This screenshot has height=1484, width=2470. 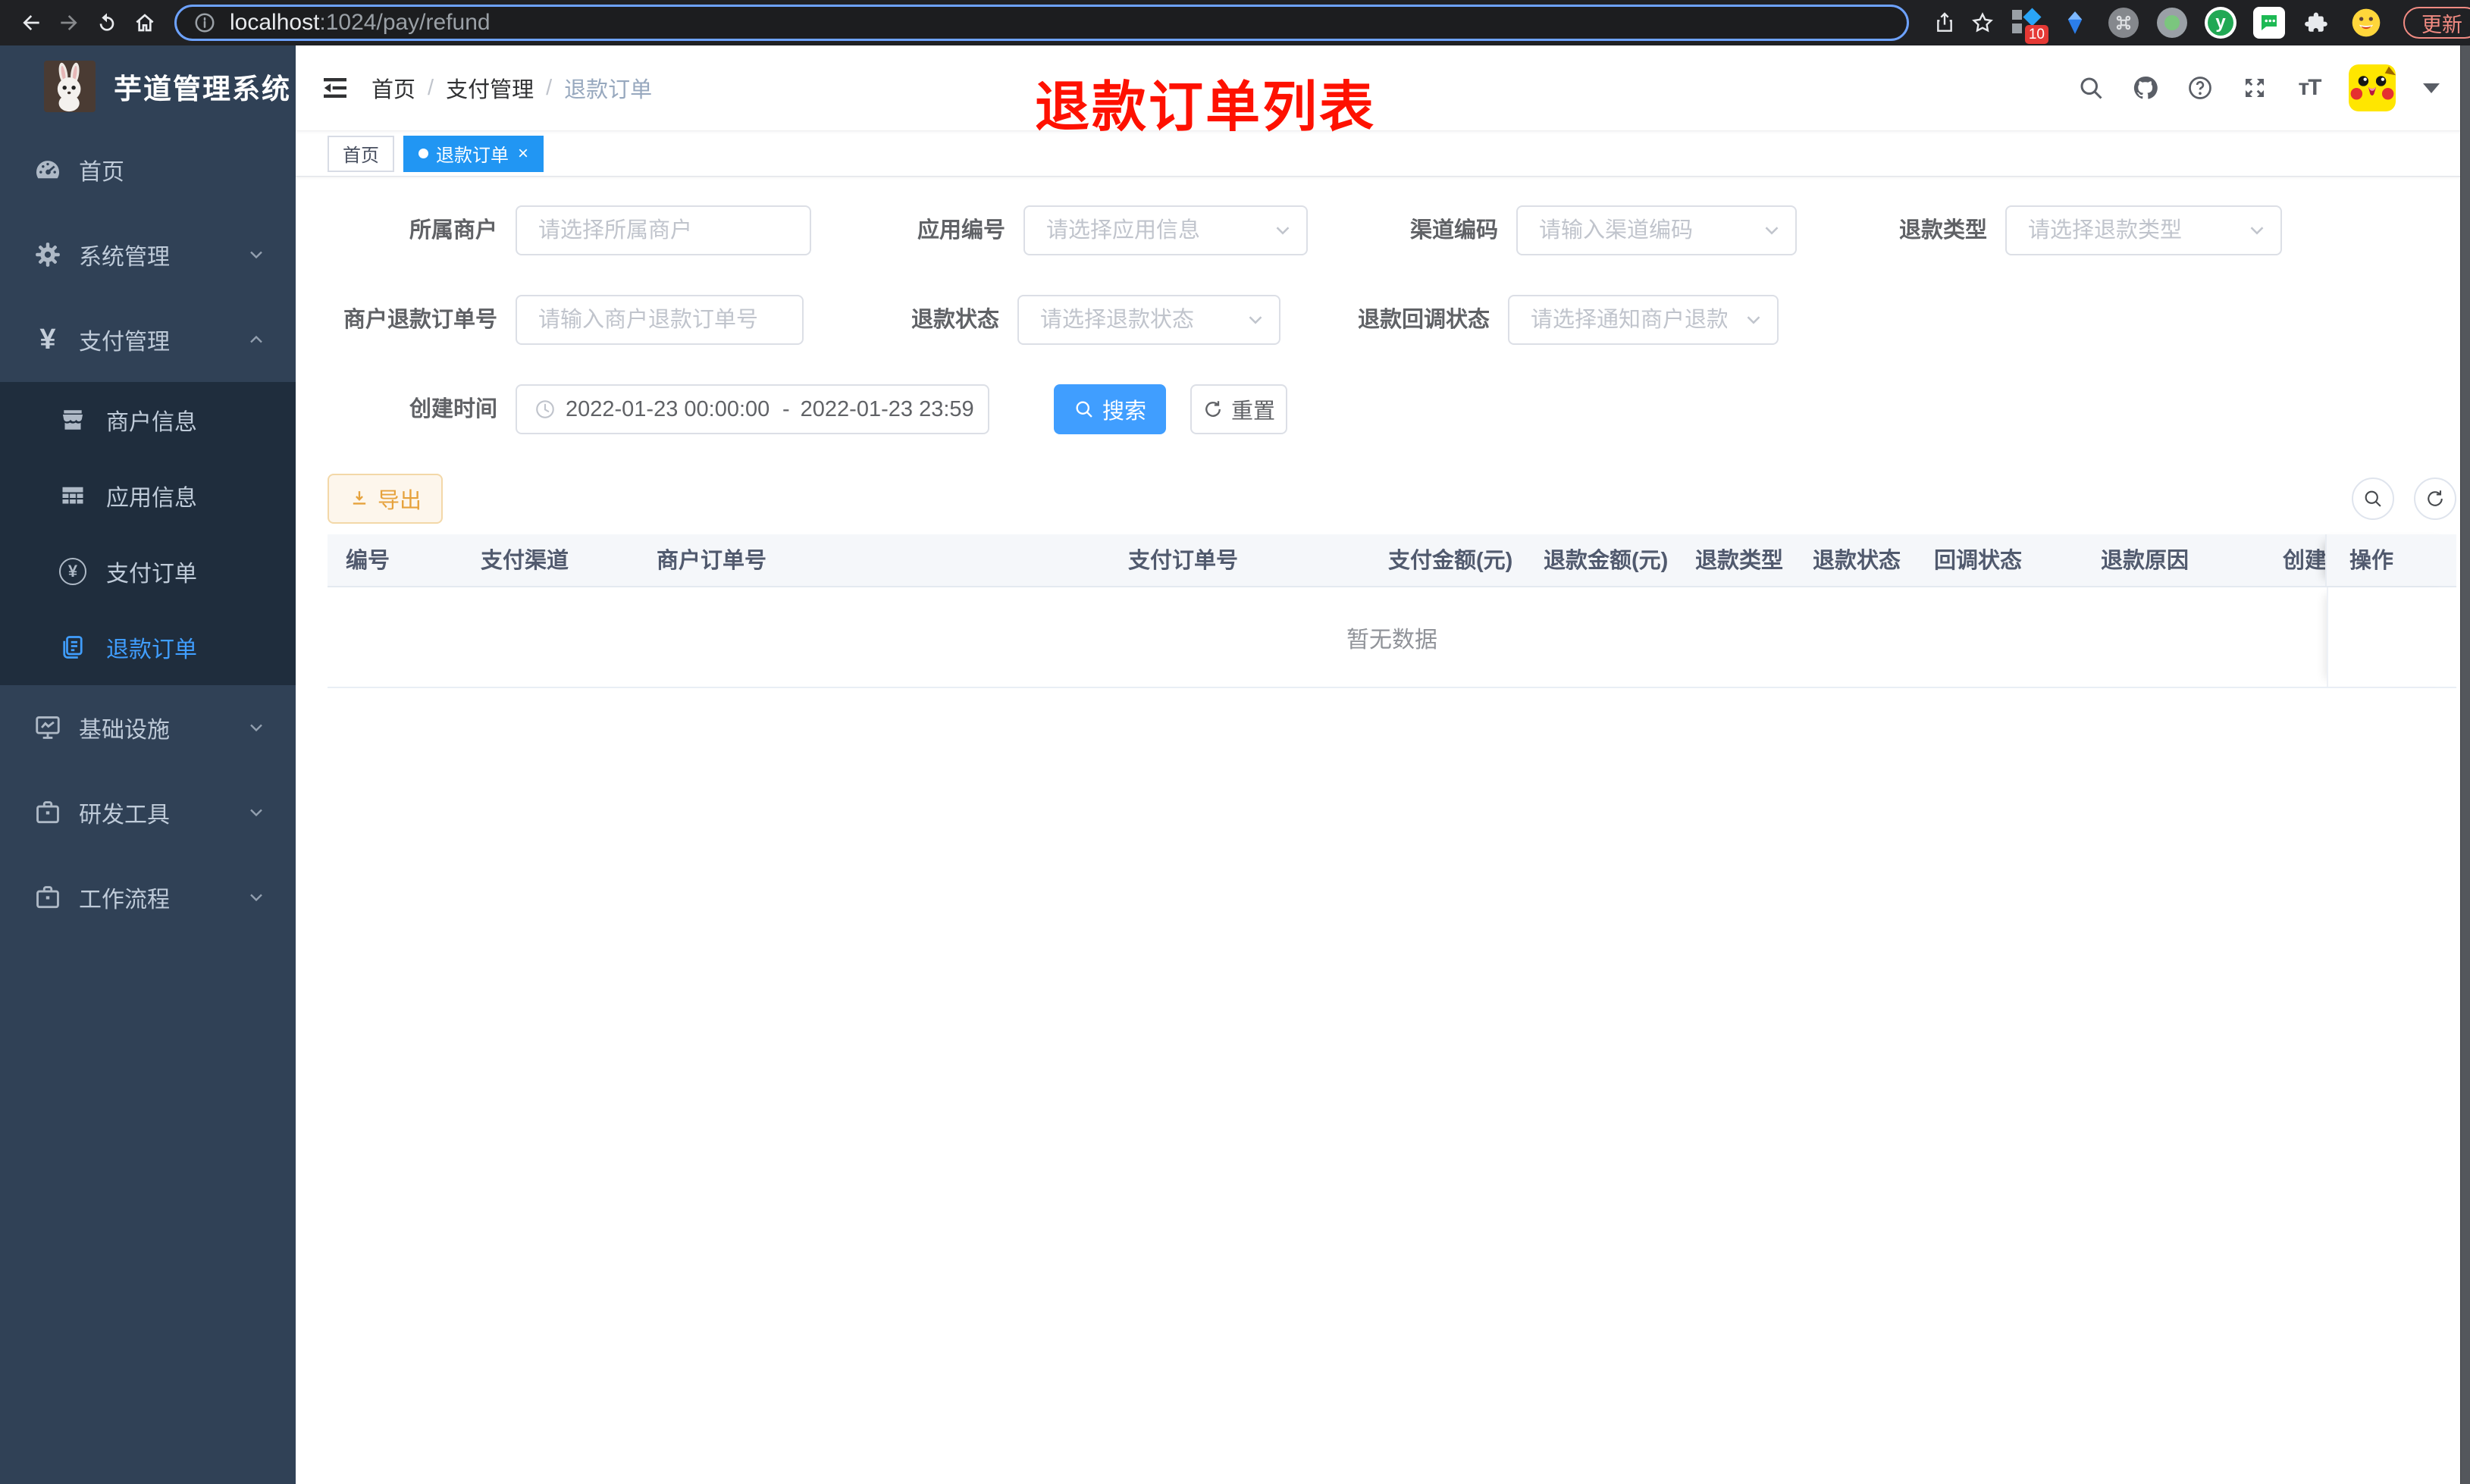 I want to click on tag-refund-order: 退款订单 ×, so click(x=473, y=153).